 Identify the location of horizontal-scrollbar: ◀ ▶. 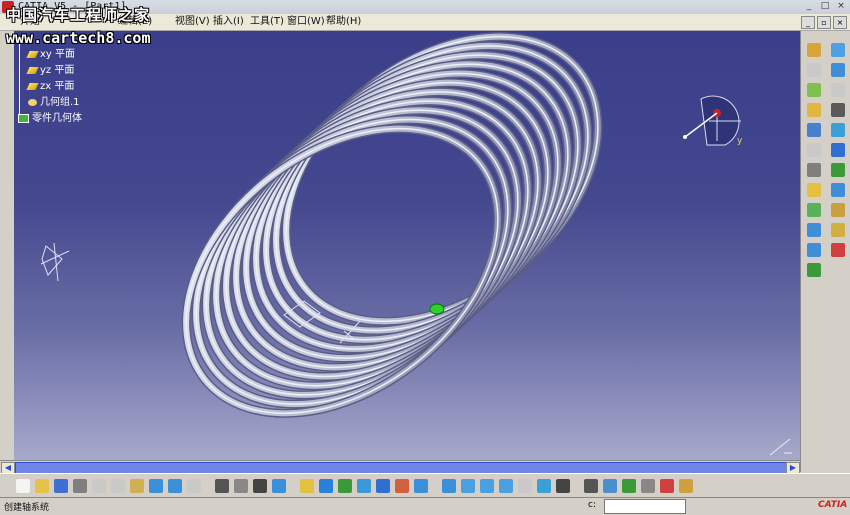
(400, 467).